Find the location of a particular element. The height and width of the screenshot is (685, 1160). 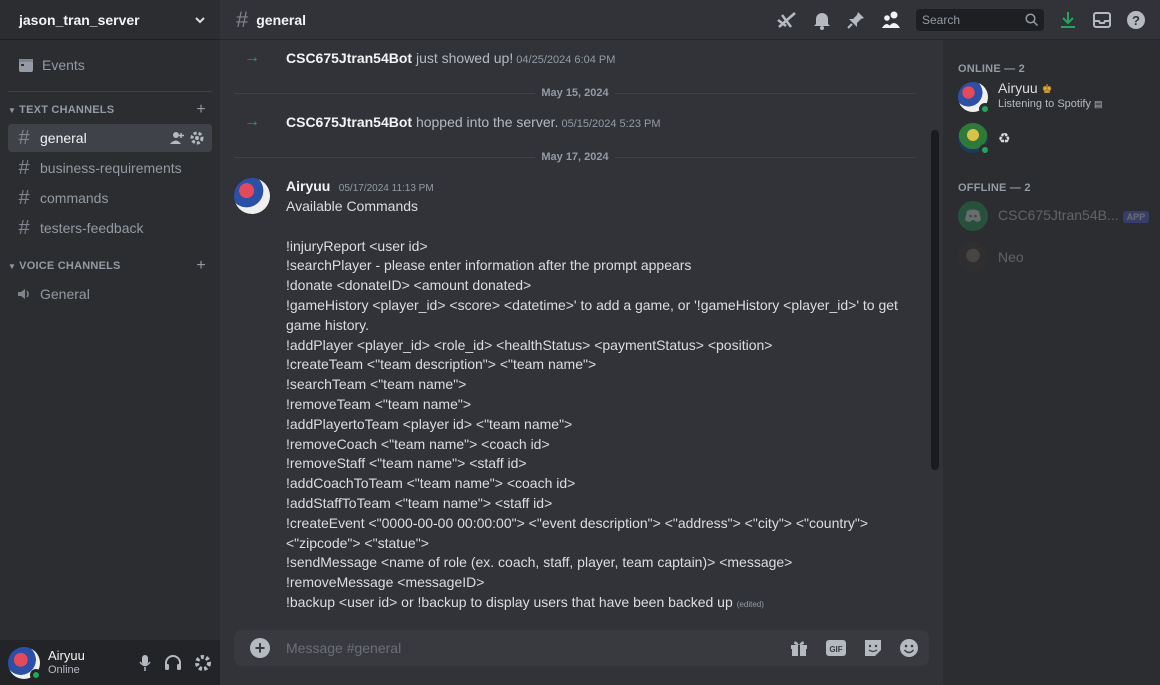

gif-icon: GIF is located at coordinates (836, 648).